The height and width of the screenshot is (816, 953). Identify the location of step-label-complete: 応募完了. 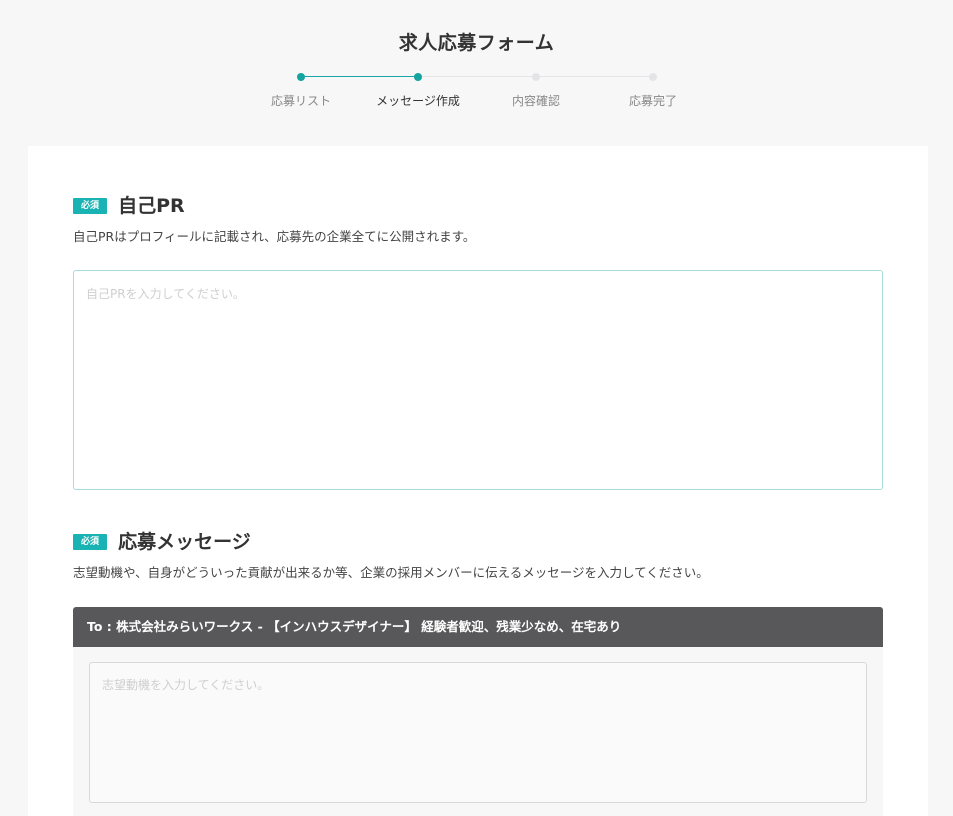
(652, 101).